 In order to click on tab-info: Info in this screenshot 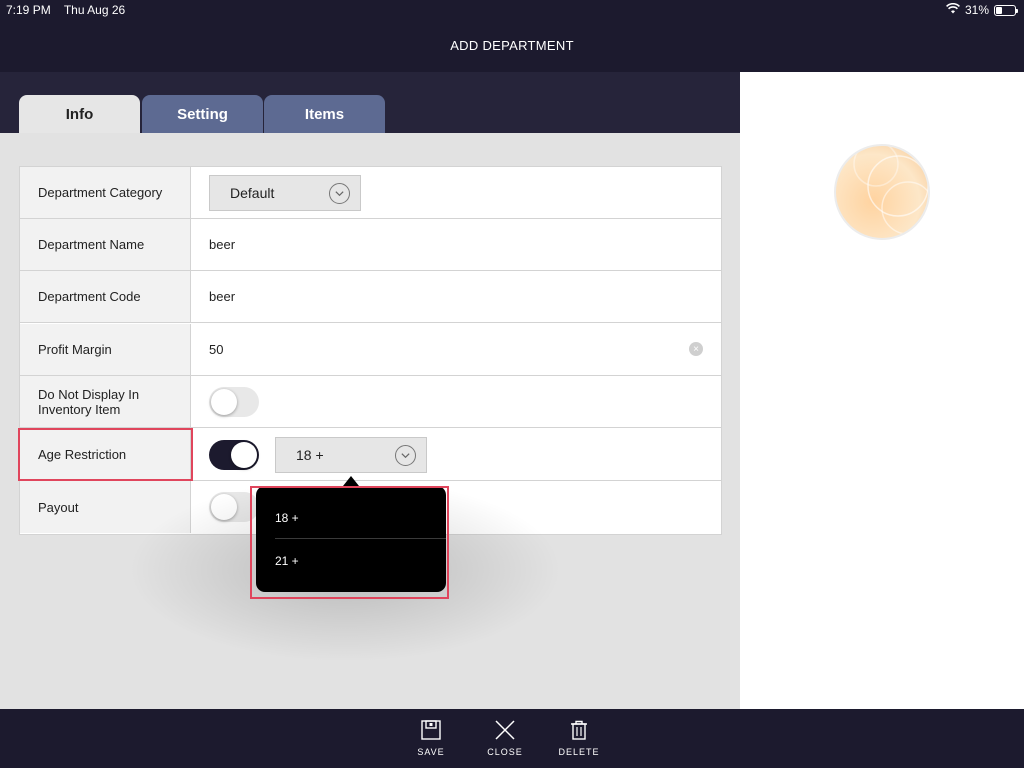, I will do `click(79, 114)`.